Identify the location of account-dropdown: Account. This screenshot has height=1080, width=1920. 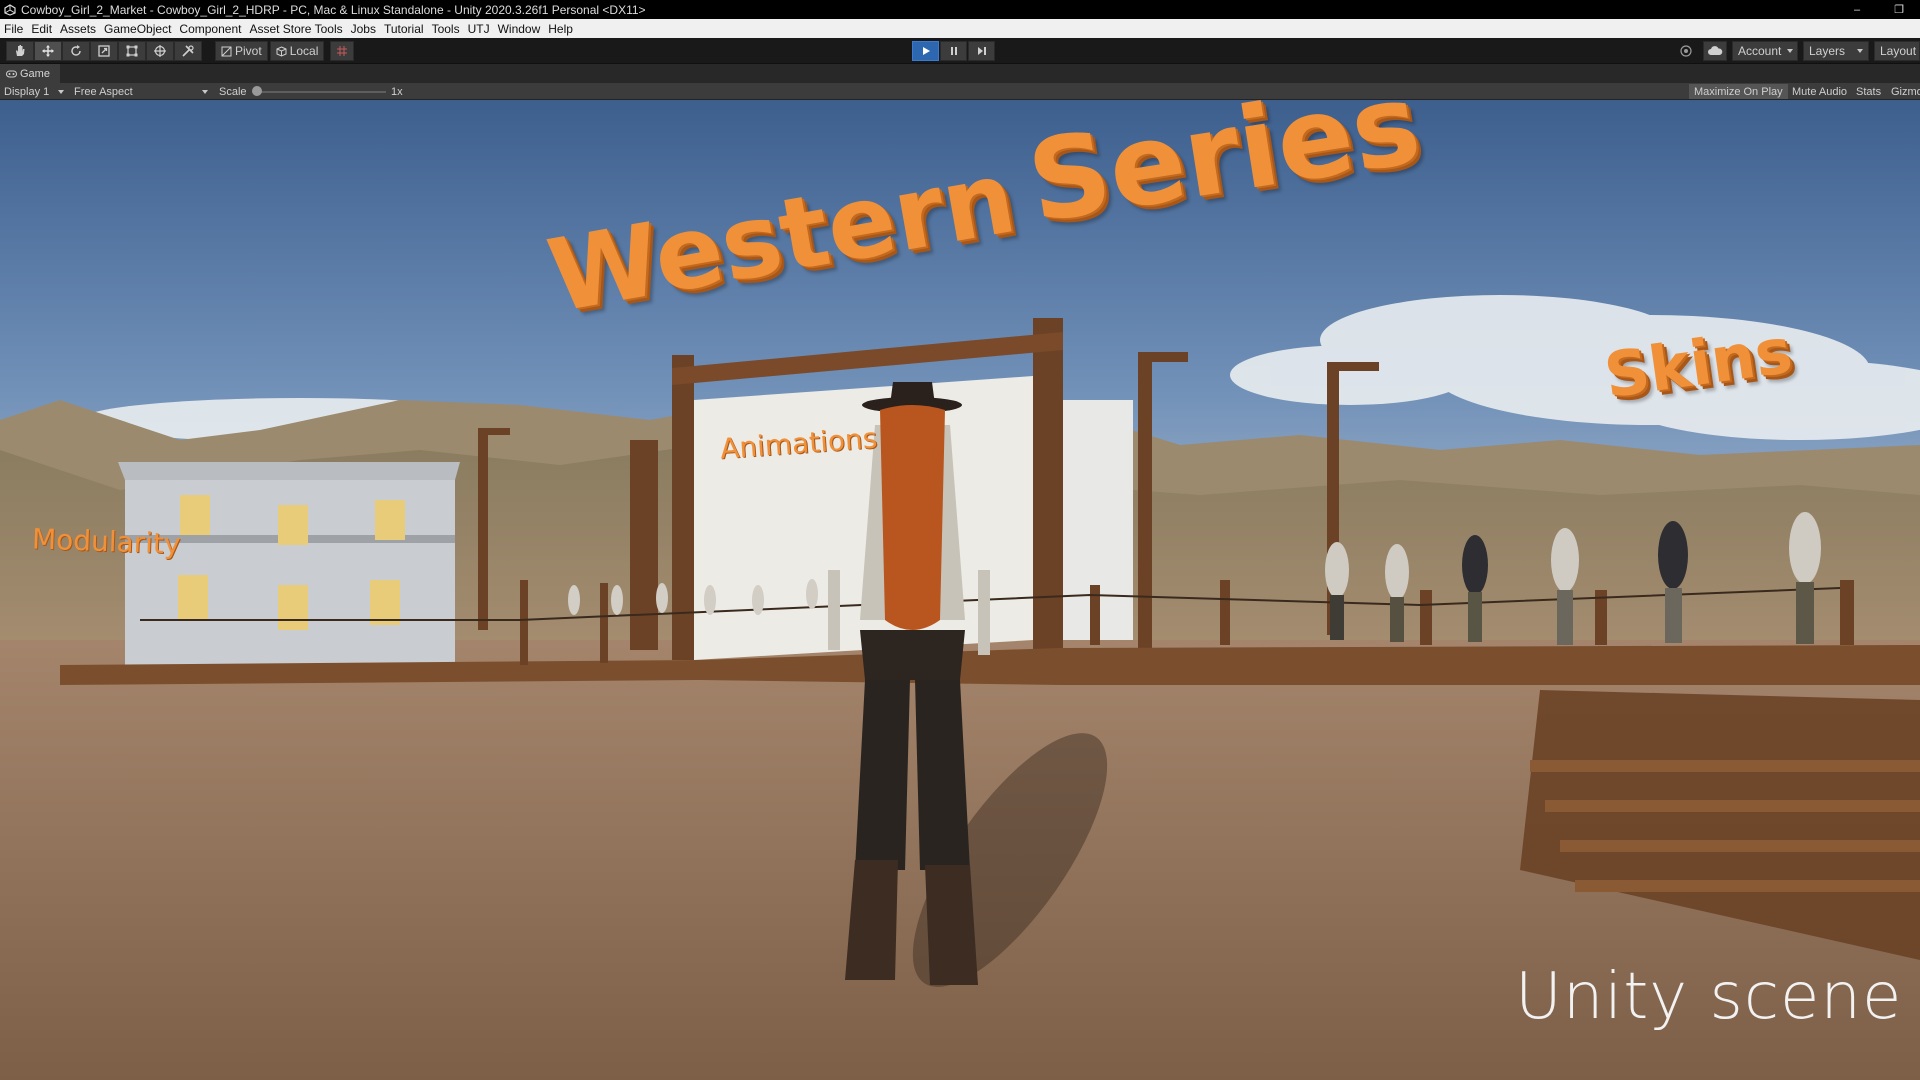
(1765, 51).